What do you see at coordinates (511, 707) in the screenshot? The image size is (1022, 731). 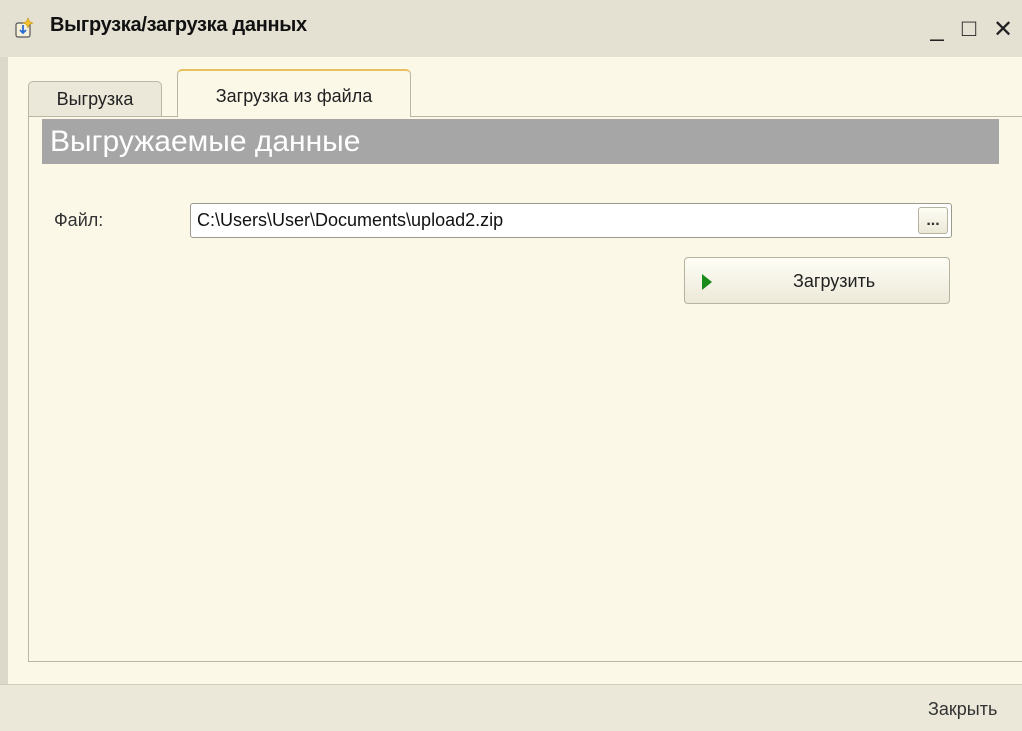 I see `bottom-bar: Закрыть` at bounding box center [511, 707].